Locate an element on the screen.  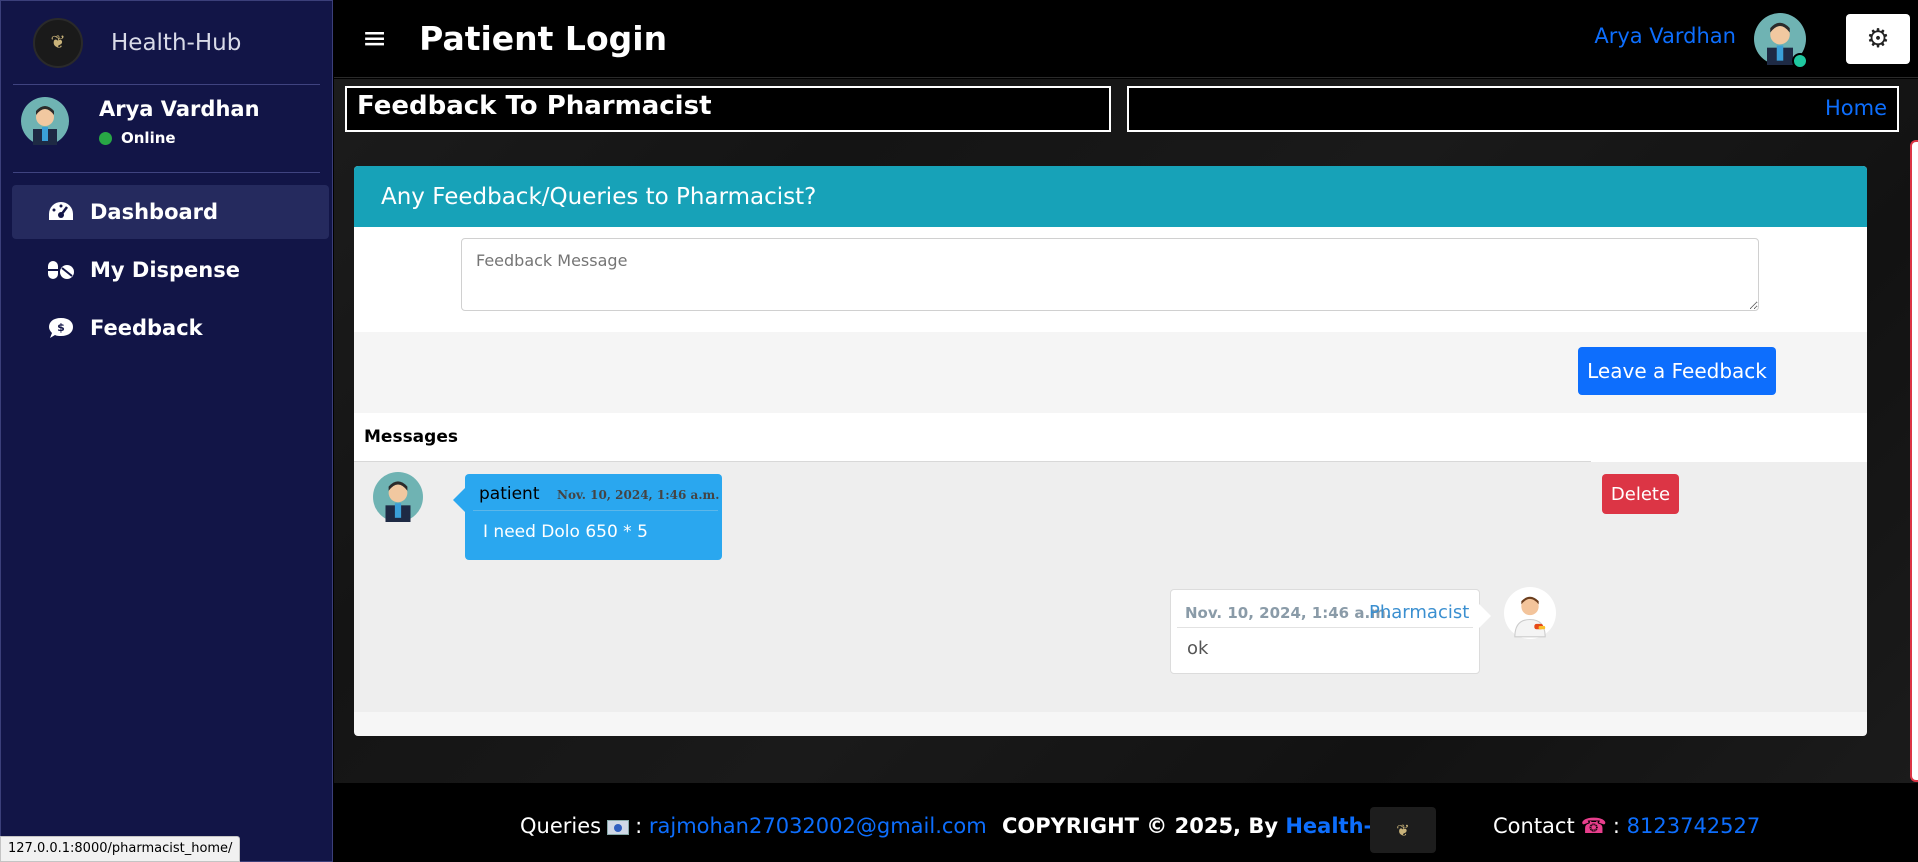
hamburger-menu-icon: ≡ is located at coordinates (374, 38).